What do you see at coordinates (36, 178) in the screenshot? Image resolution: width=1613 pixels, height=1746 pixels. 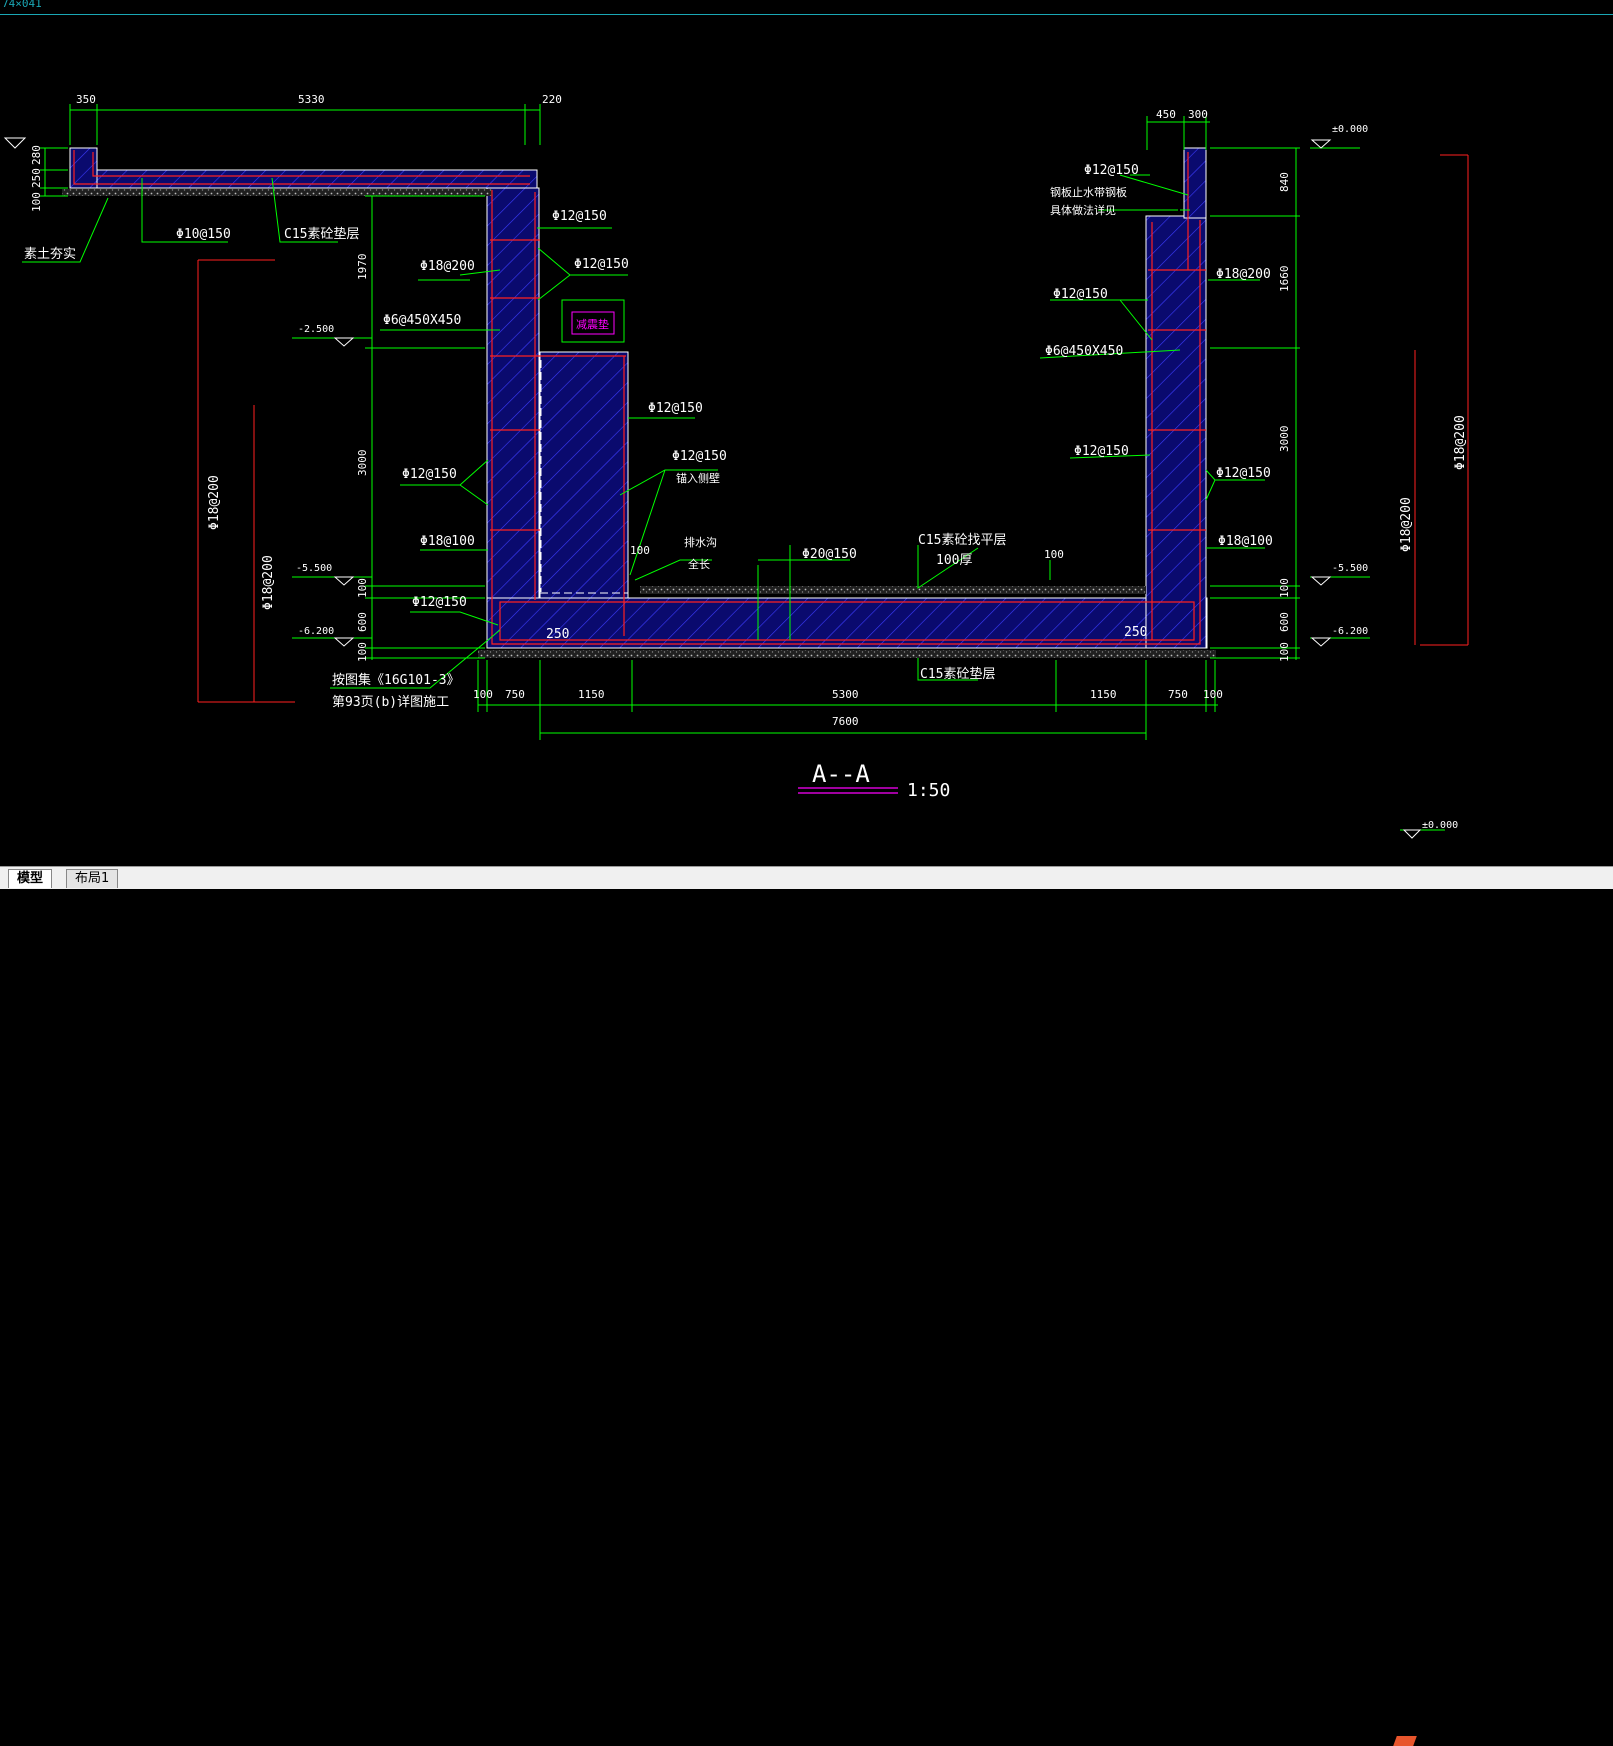 I see `dim-lv-1: 250` at bounding box center [36, 178].